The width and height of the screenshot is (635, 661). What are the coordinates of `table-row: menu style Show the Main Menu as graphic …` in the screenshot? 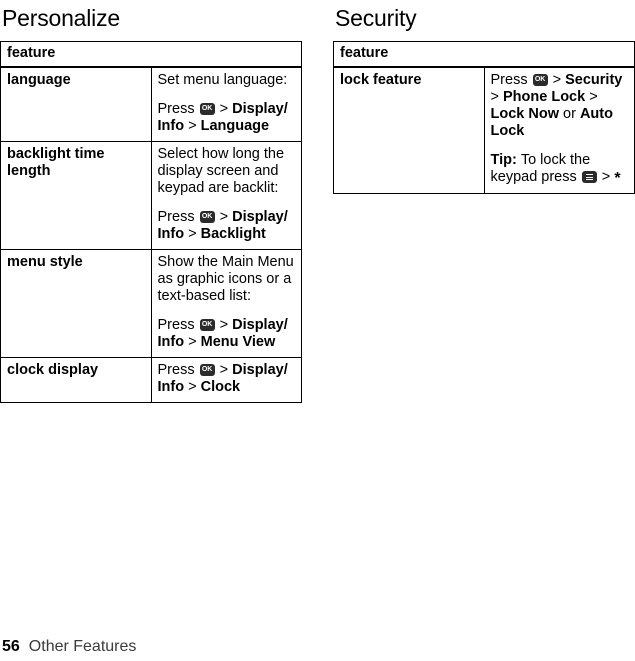 It's located at (151, 303).